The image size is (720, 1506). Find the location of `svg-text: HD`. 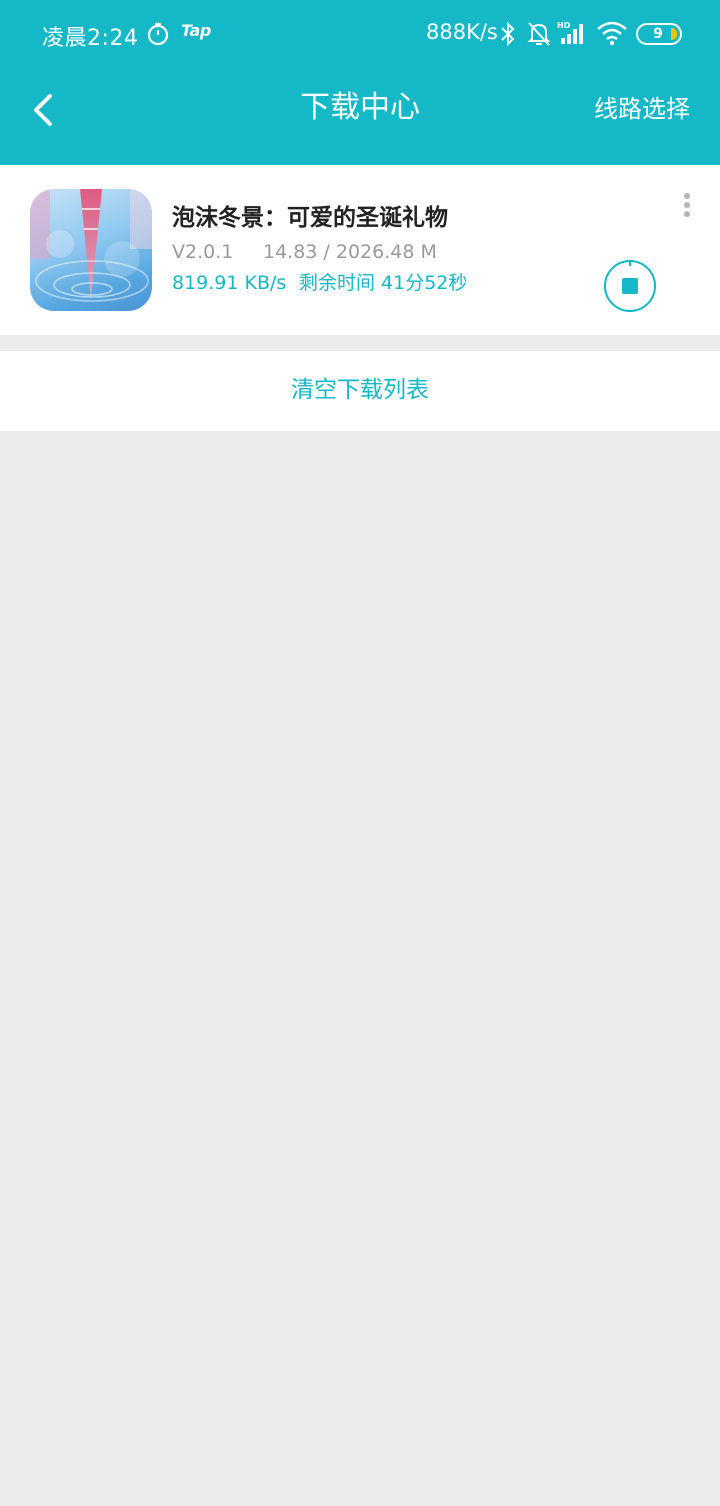

svg-text: HD is located at coordinates (564, 25).